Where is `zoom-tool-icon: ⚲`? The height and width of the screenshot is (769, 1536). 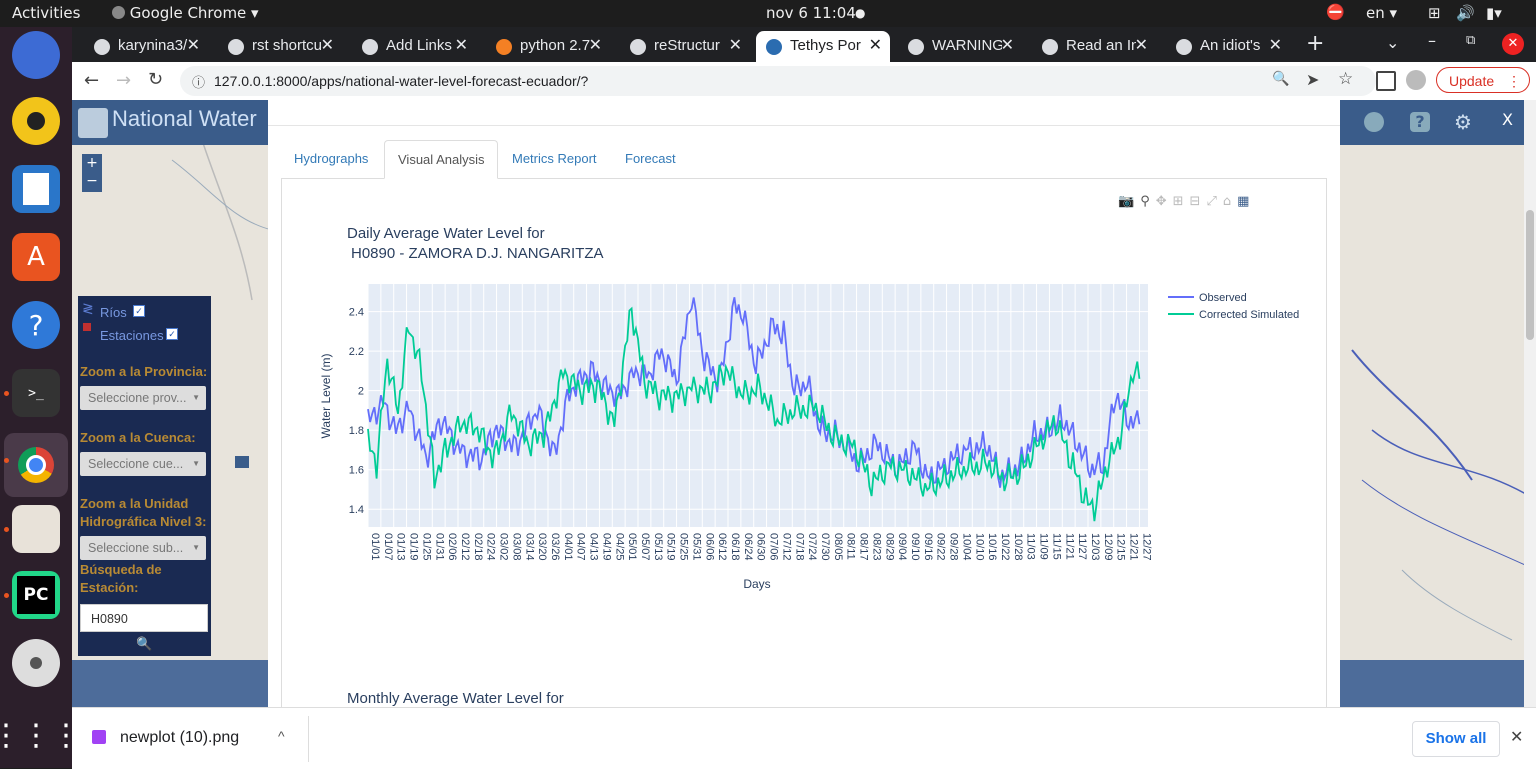
zoom-tool-icon: ⚲ is located at coordinates (1148, 201).